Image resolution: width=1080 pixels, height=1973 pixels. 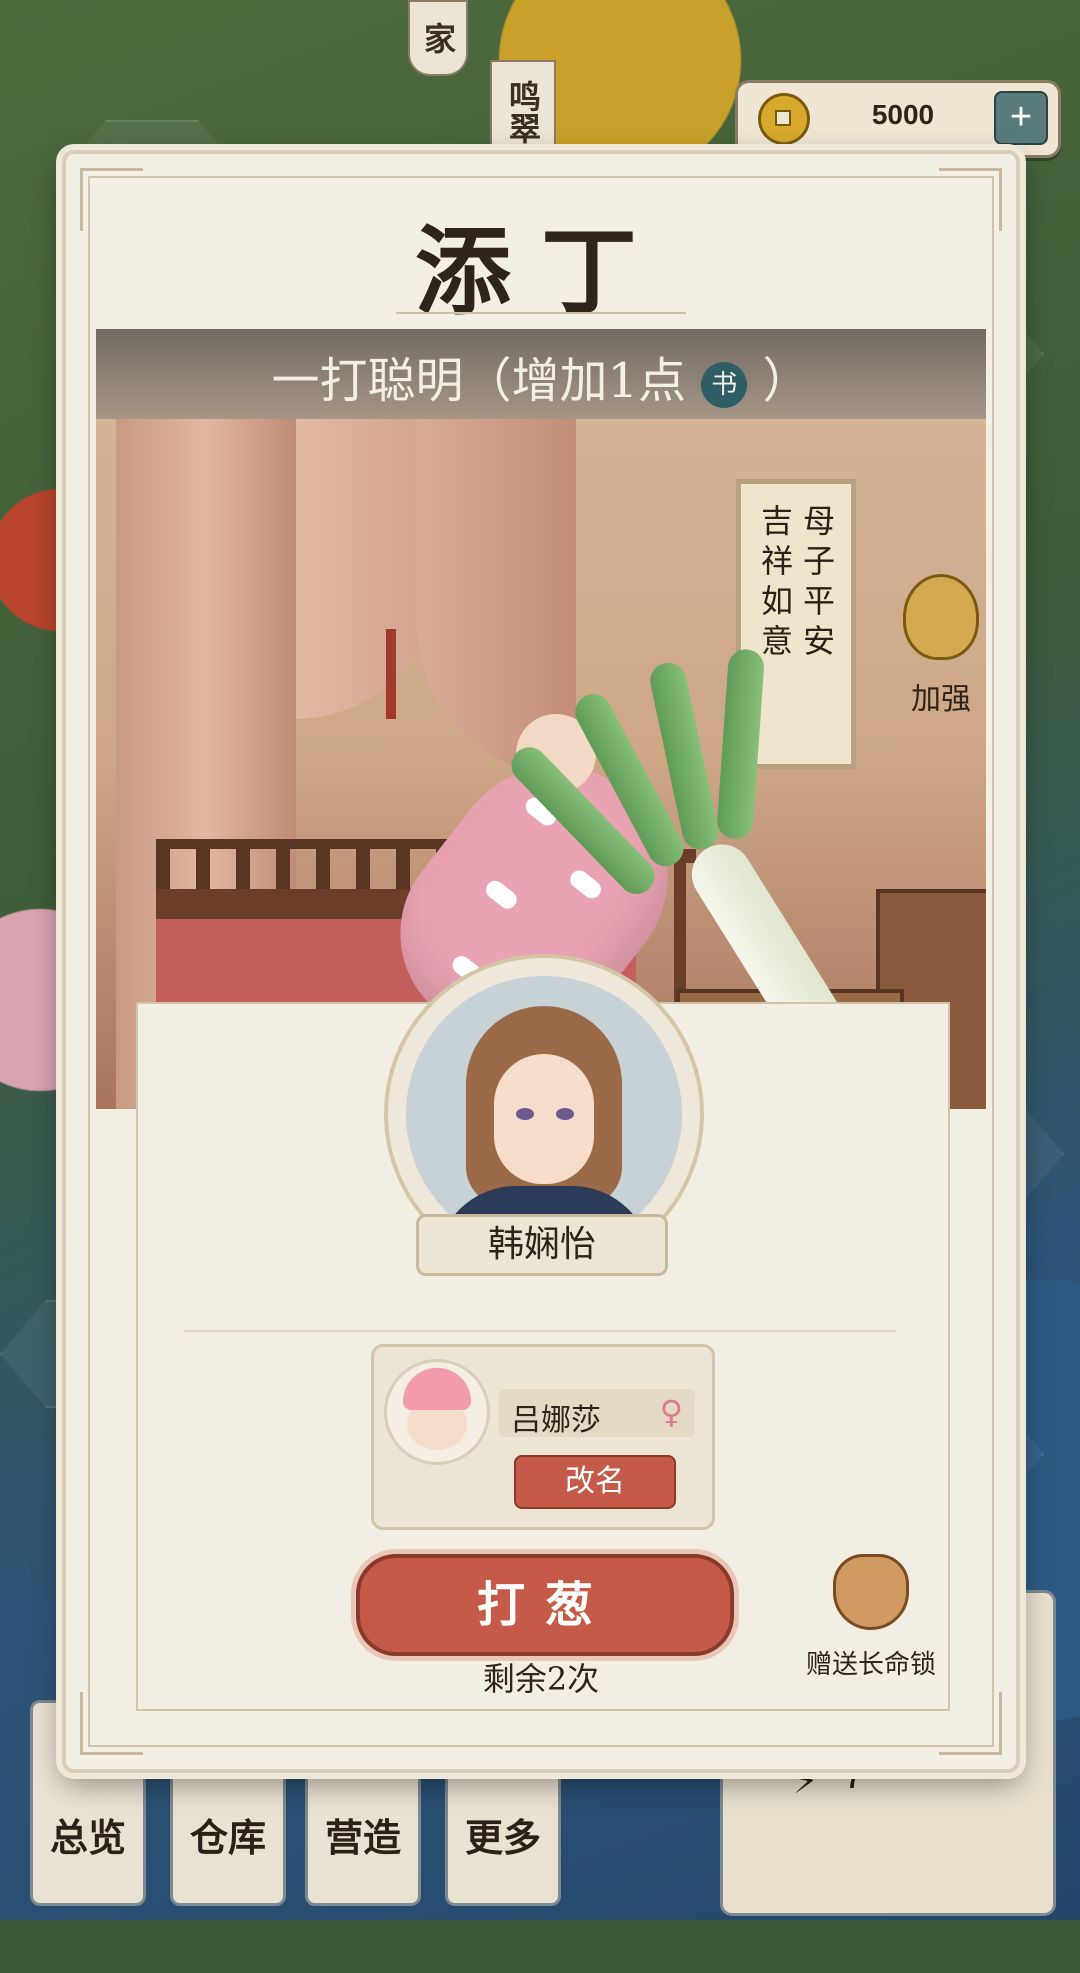 What do you see at coordinates (724, 384) in the screenshot?
I see `book-badge-icon: 书` at bounding box center [724, 384].